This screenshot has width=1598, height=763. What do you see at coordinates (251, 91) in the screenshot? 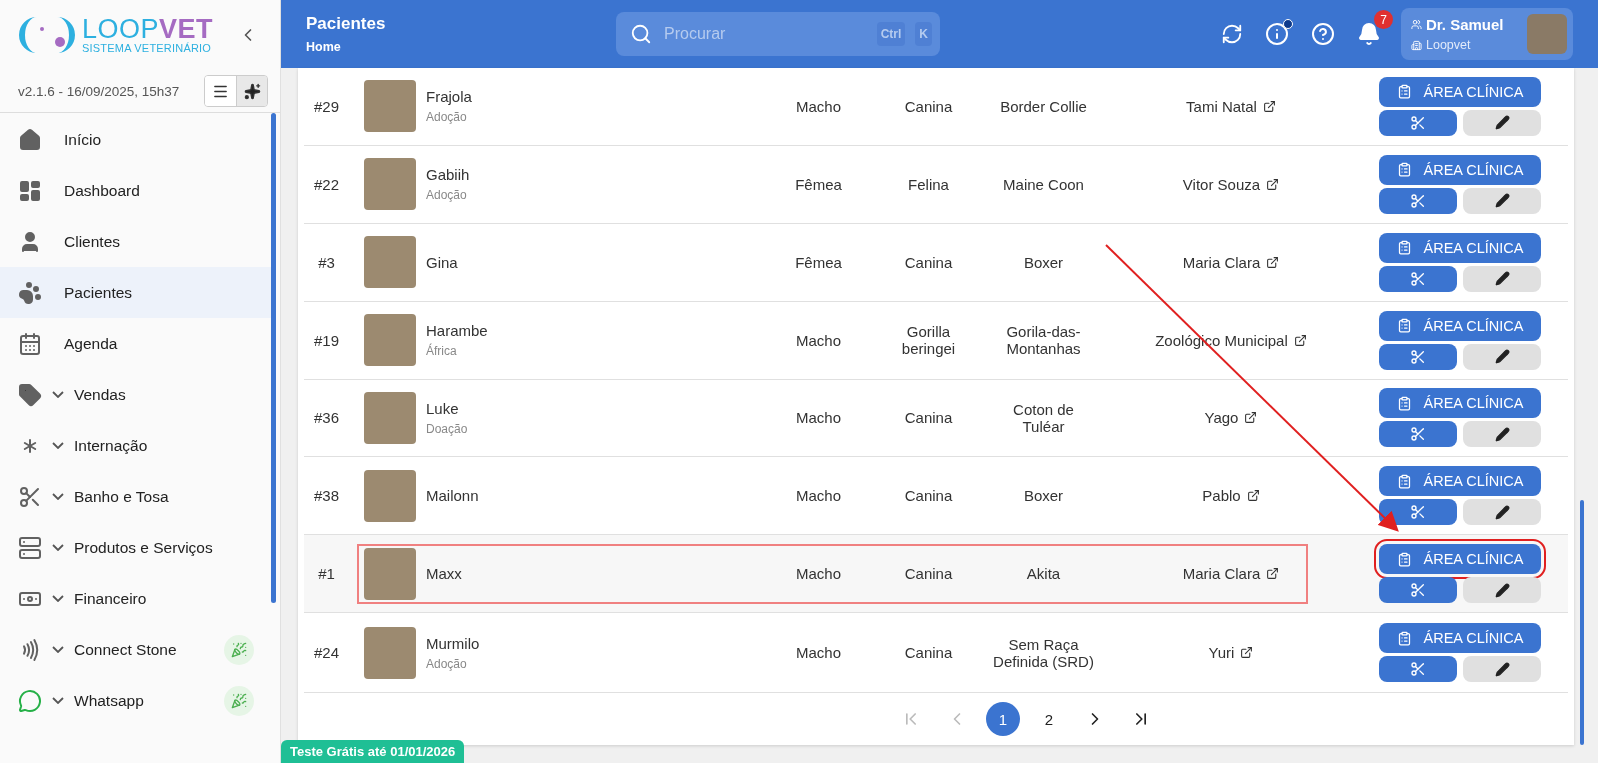
I see `sparkle-toggle-button` at bounding box center [251, 91].